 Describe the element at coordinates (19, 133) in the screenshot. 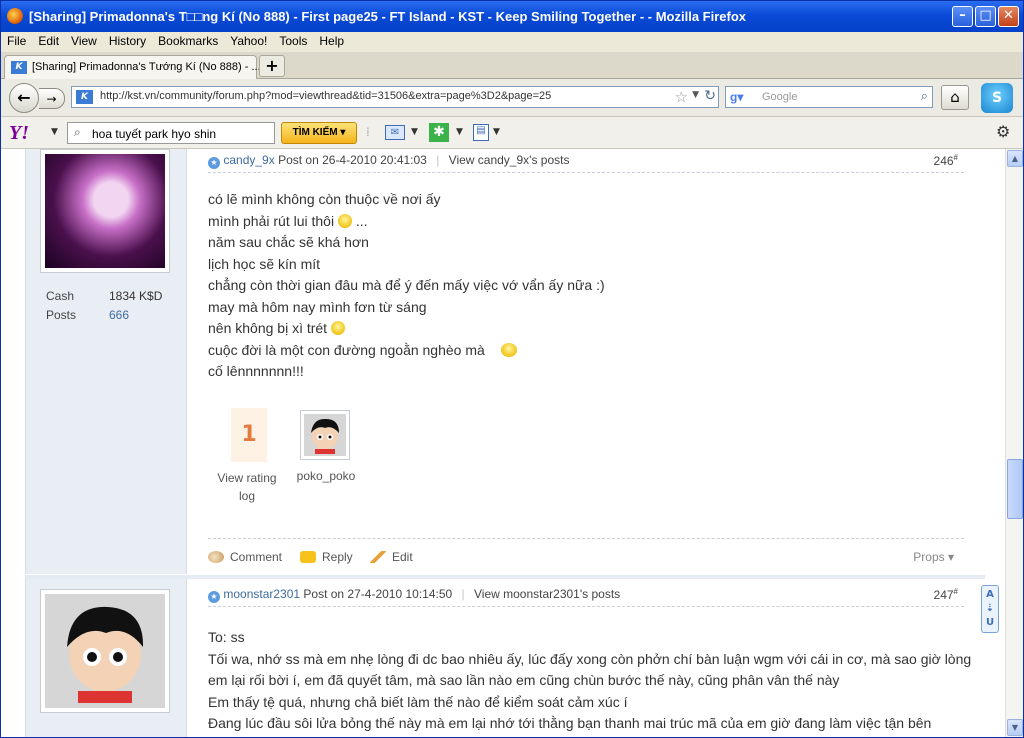

I see `yahoo-logo: Y!` at that location.